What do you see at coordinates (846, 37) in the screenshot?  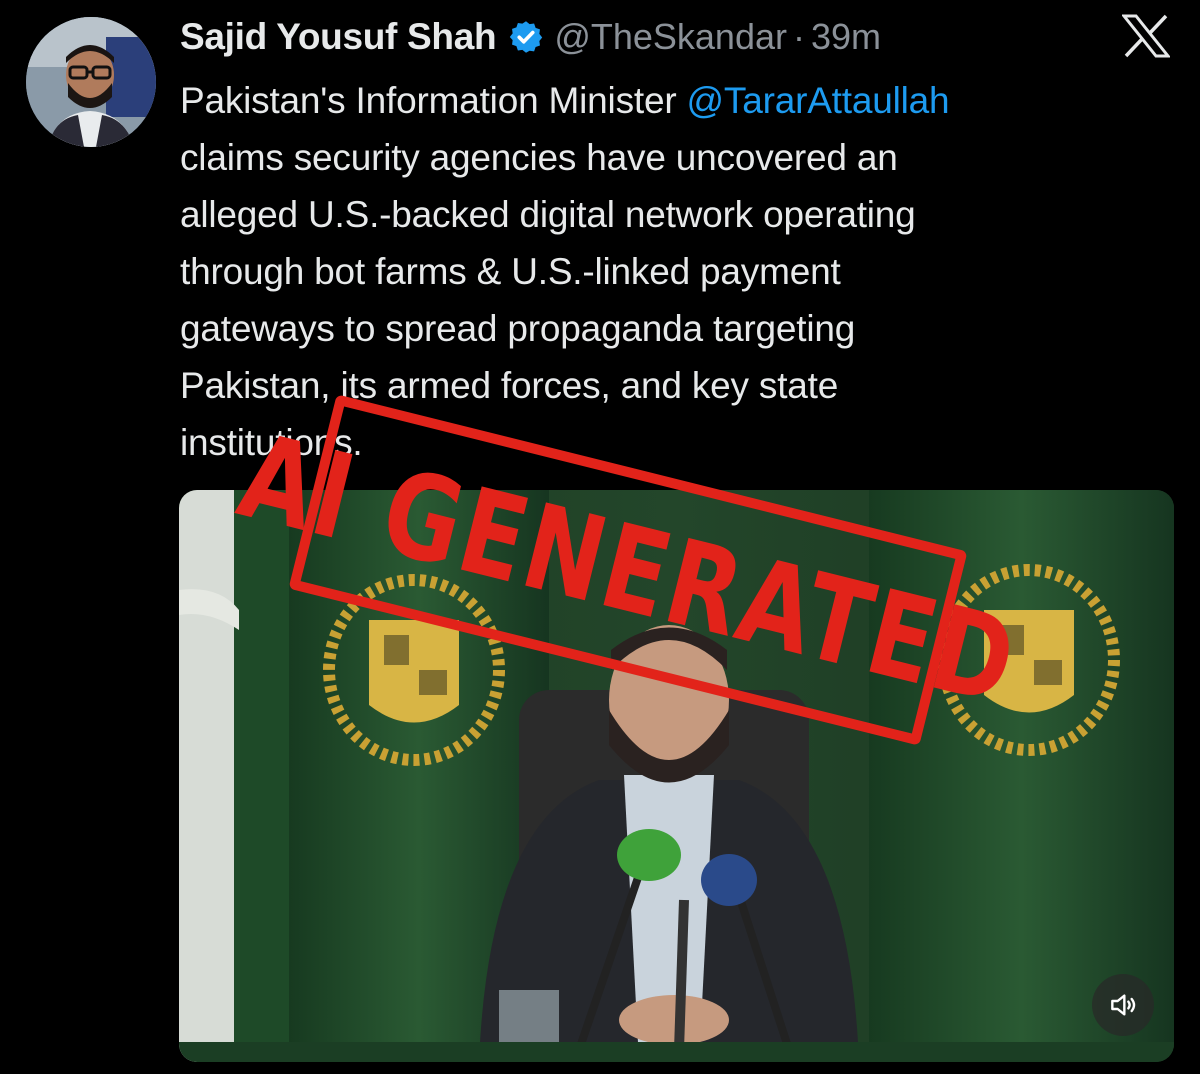 I see `tweet-timestamp: 39m` at bounding box center [846, 37].